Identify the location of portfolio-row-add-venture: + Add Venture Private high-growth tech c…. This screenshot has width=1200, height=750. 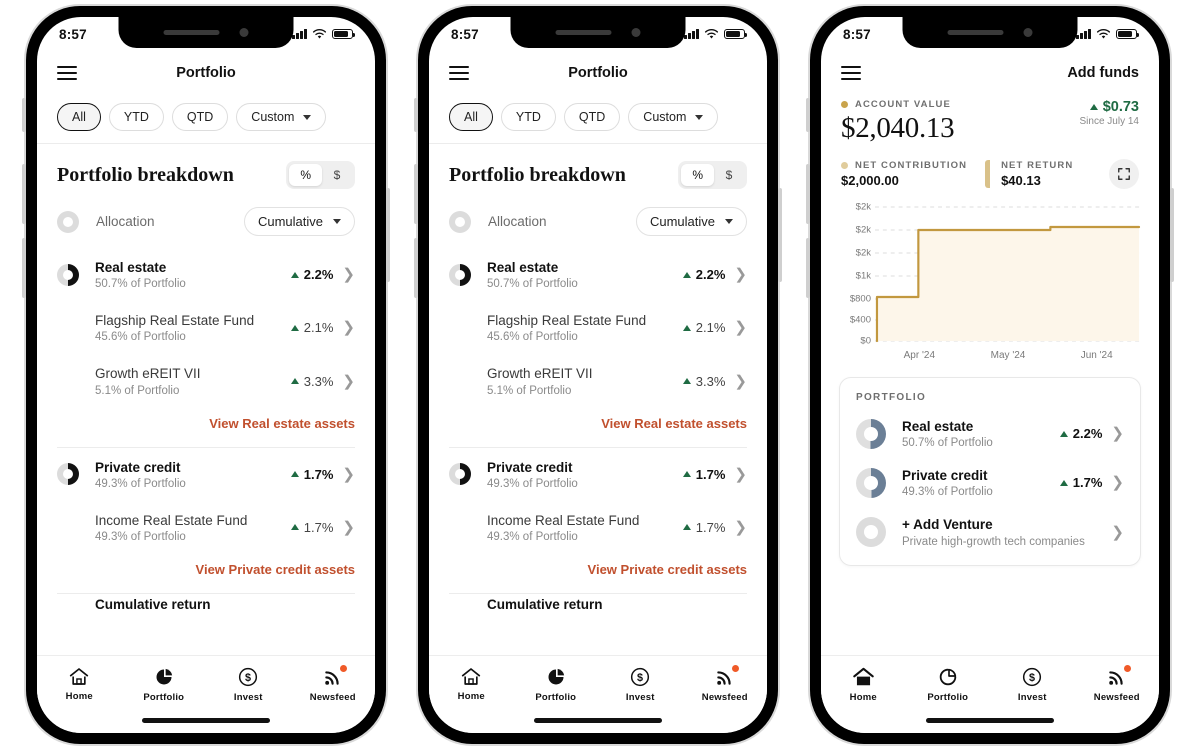
(990, 531).